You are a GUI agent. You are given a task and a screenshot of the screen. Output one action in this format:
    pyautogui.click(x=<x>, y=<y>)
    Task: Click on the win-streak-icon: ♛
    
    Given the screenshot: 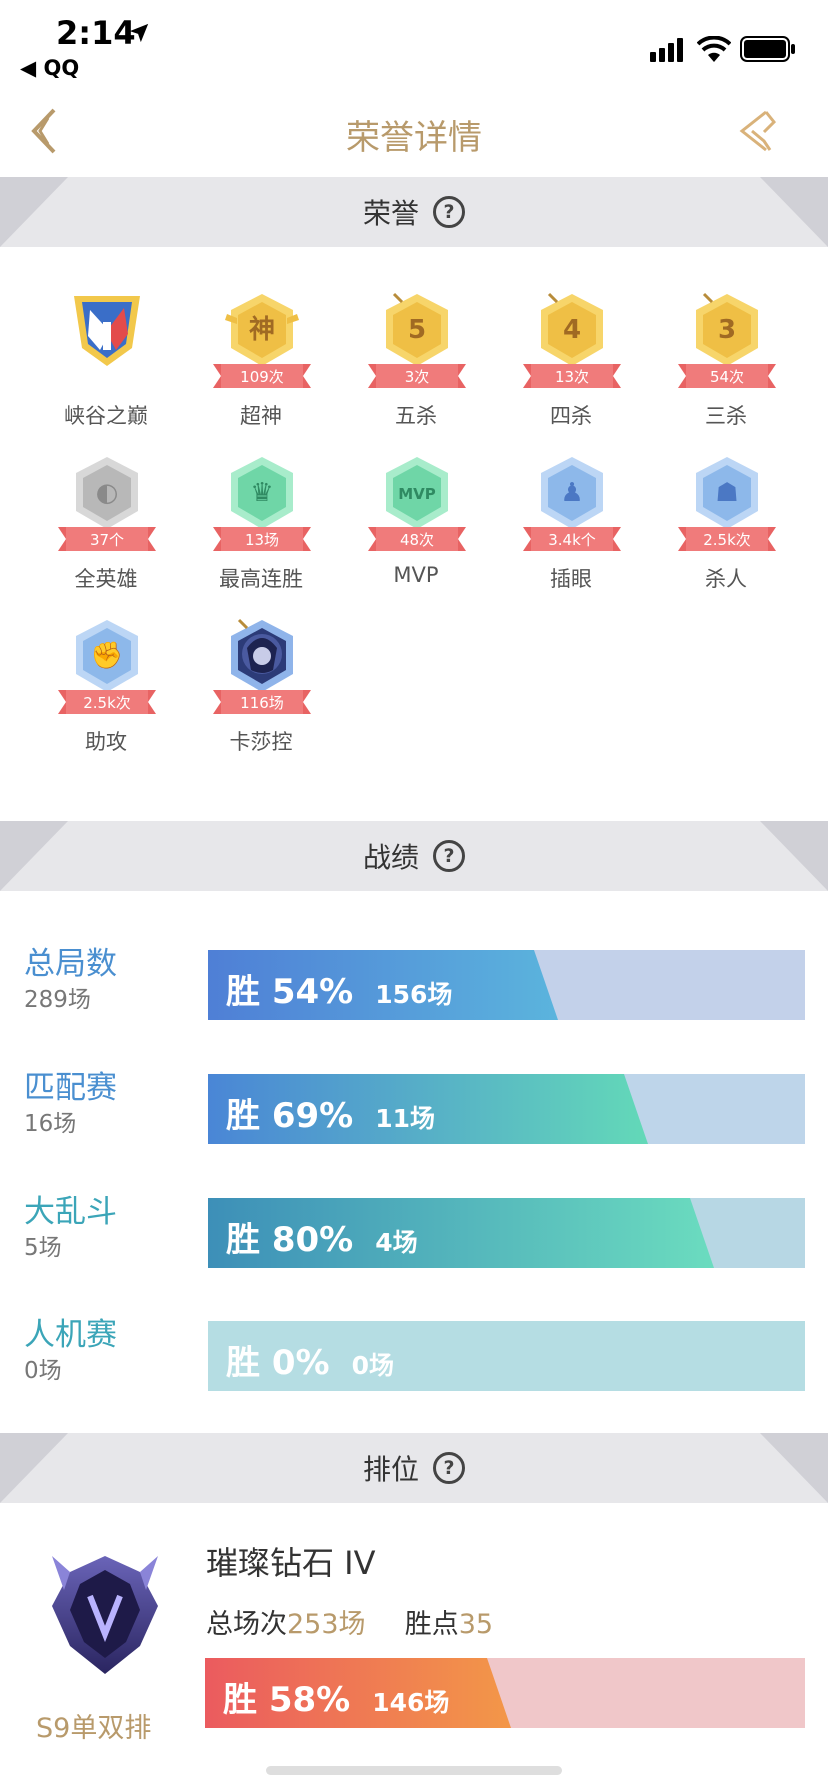 What is the action you would take?
    pyautogui.click(x=262, y=493)
    